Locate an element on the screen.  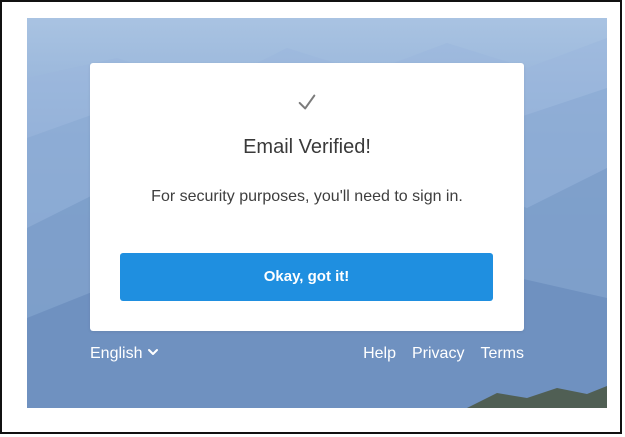
help-link: Help is located at coordinates (379, 354).